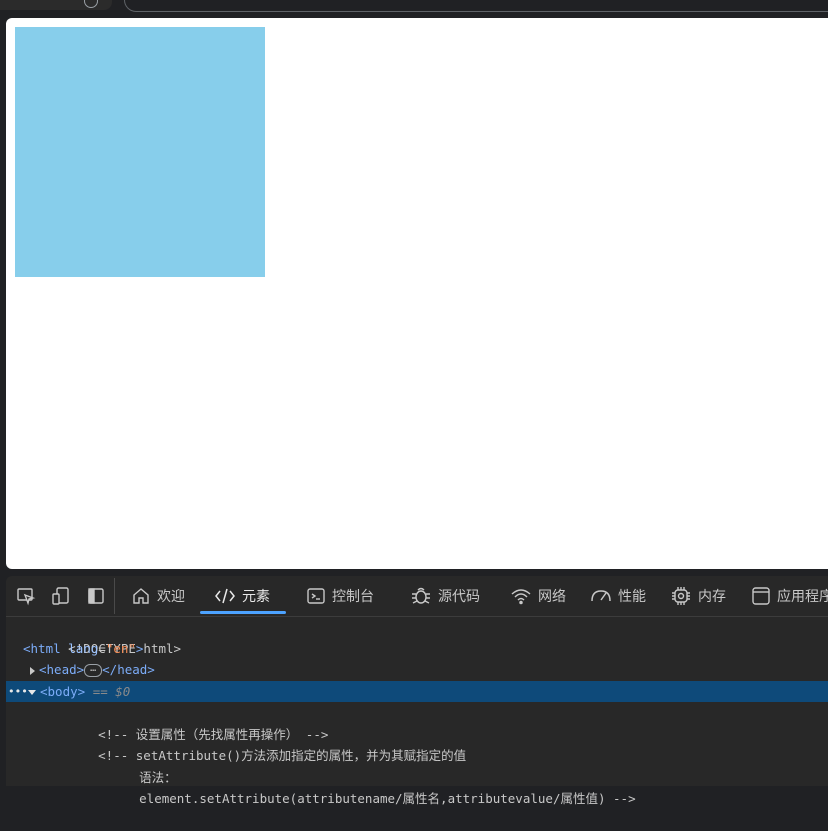 This screenshot has width=828, height=831. What do you see at coordinates (114, 596) in the screenshot?
I see `toolbar-divider` at bounding box center [114, 596].